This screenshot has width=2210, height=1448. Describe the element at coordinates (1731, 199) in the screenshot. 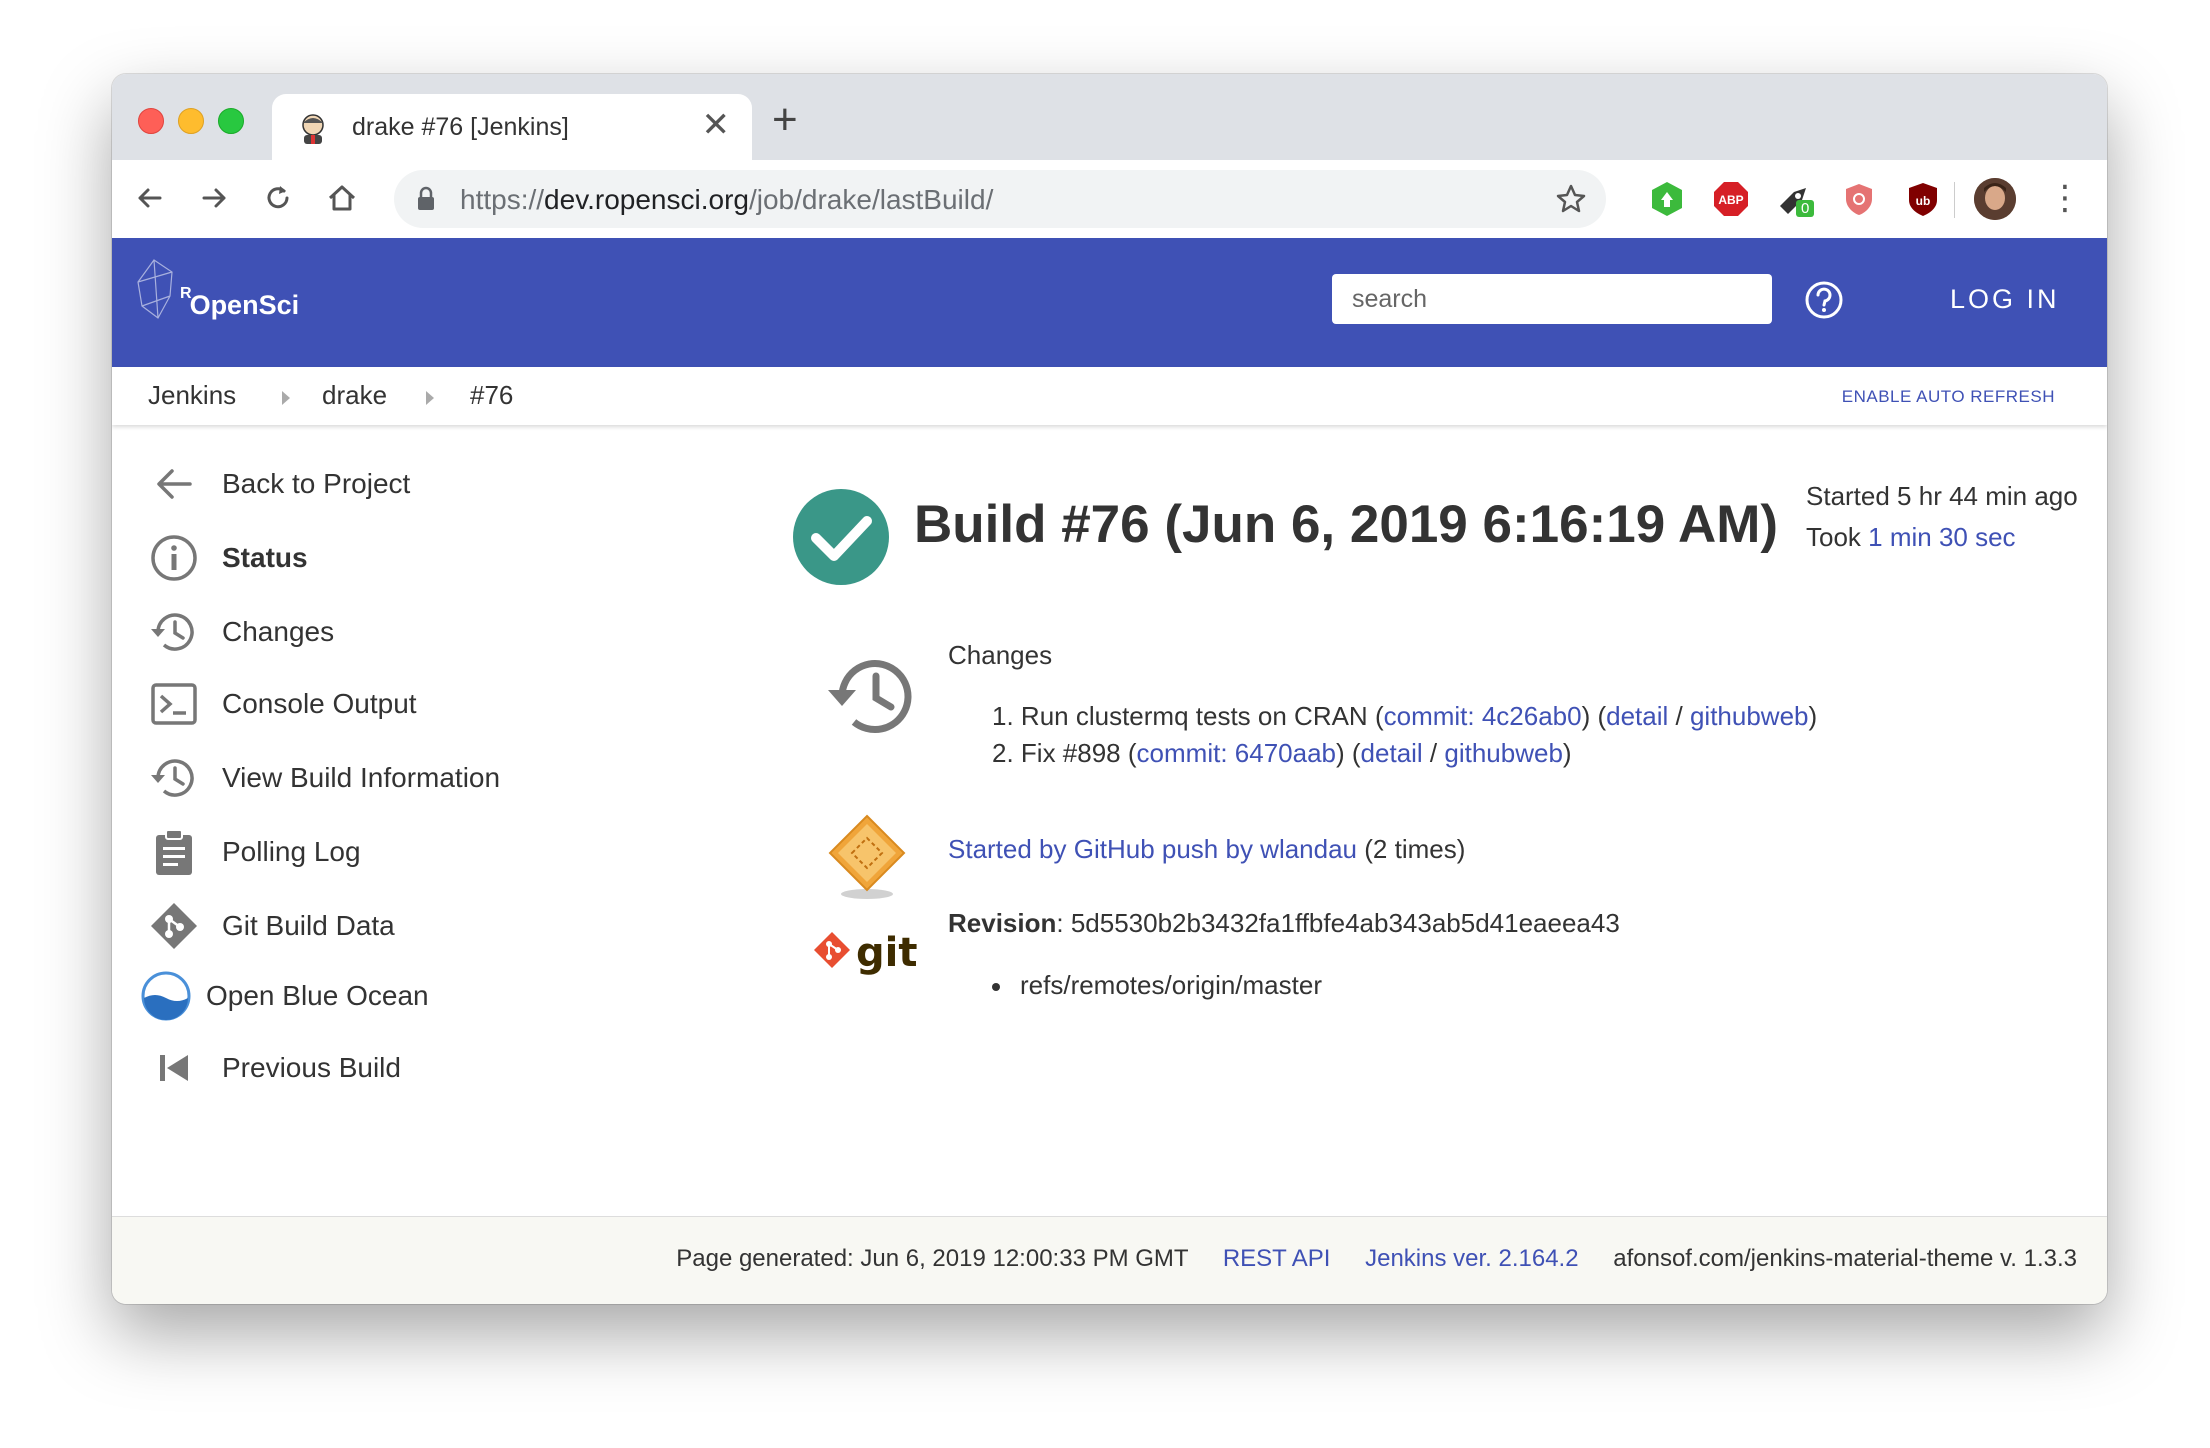

I see `adblock-plus-icon: ABP` at that location.